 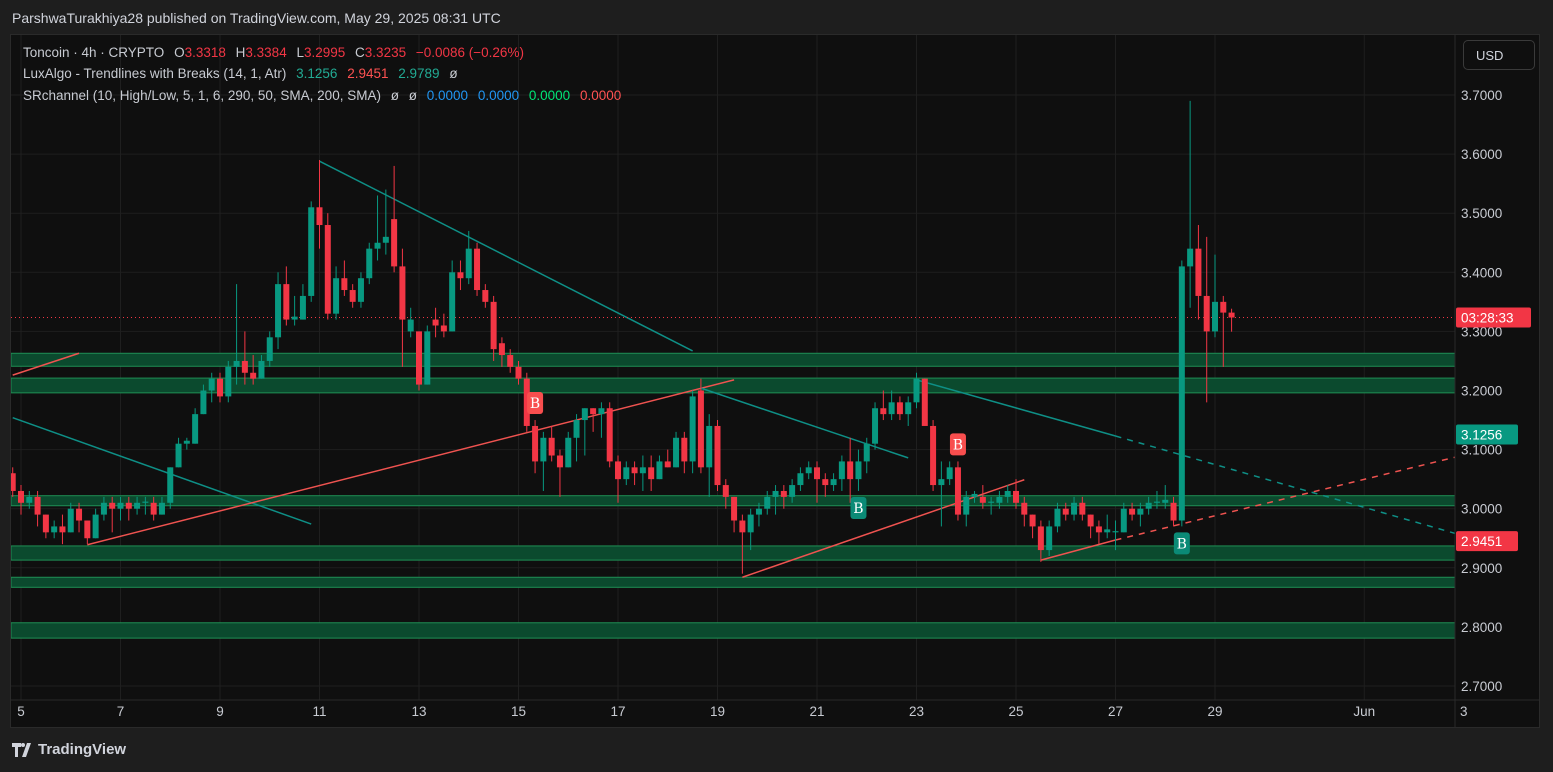 I want to click on price-change: −0.0086 (−0.26%), so click(x=469, y=52).